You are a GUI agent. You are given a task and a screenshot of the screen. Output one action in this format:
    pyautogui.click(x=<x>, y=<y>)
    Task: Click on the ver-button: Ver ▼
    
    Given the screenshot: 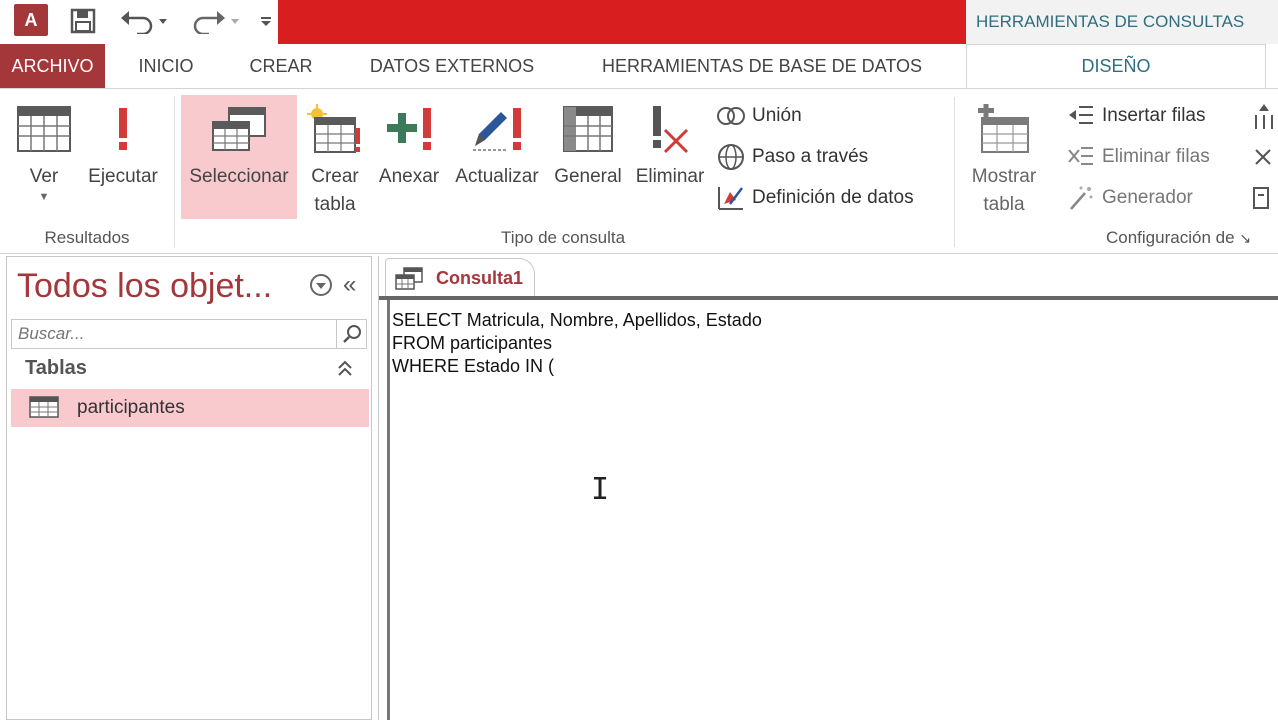 What is the action you would take?
    pyautogui.click(x=44, y=157)
    